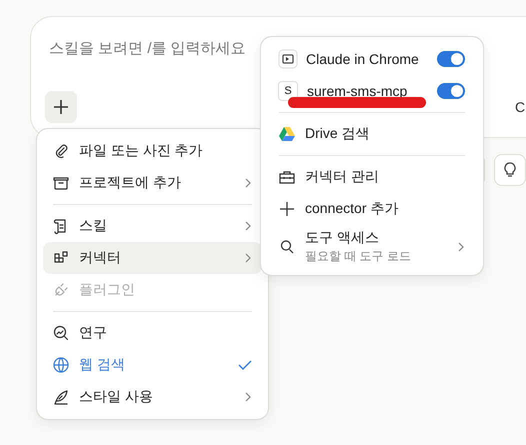 The height and width of the screenshot is (445, 526). What do you see at coordinates (245, 365) in the screenshot?
I see `checkmark-icon` at bounding box center [245, 365].